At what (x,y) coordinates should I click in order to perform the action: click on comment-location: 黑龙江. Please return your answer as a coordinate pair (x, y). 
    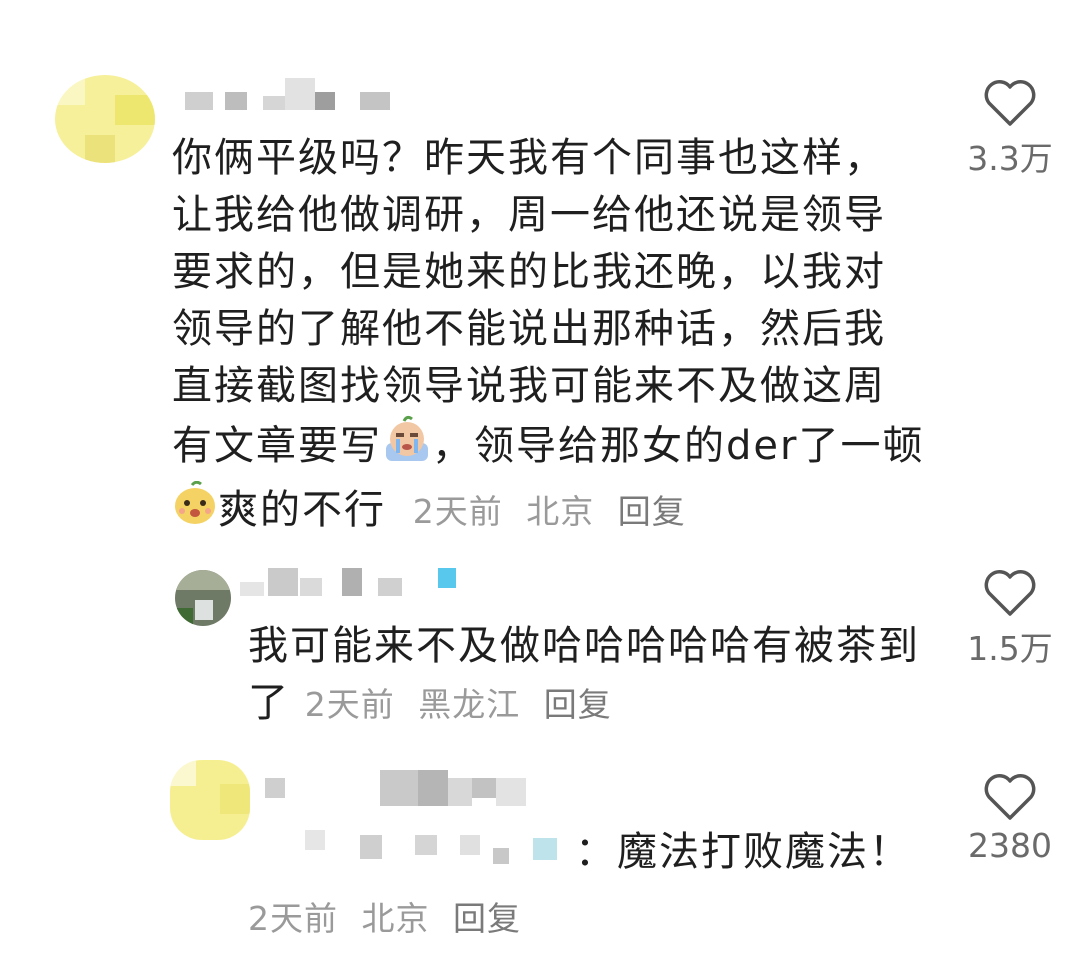
    Looking at the image, I should click on (469, 704).